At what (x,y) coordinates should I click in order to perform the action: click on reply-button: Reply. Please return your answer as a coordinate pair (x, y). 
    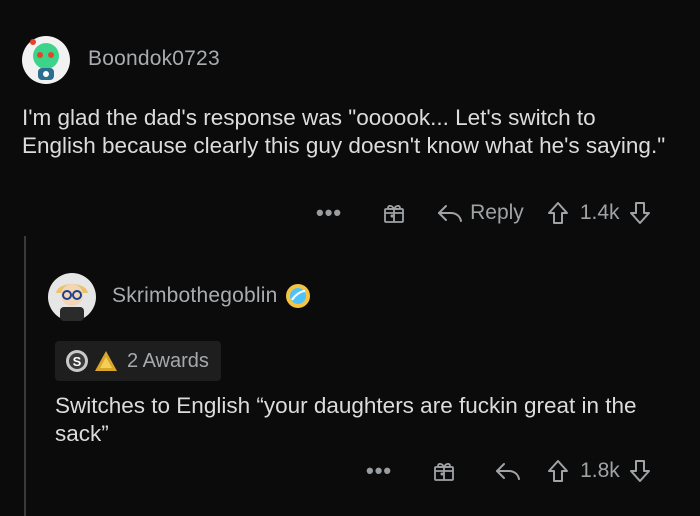
    Looking at the image, I should click on (480, 213).